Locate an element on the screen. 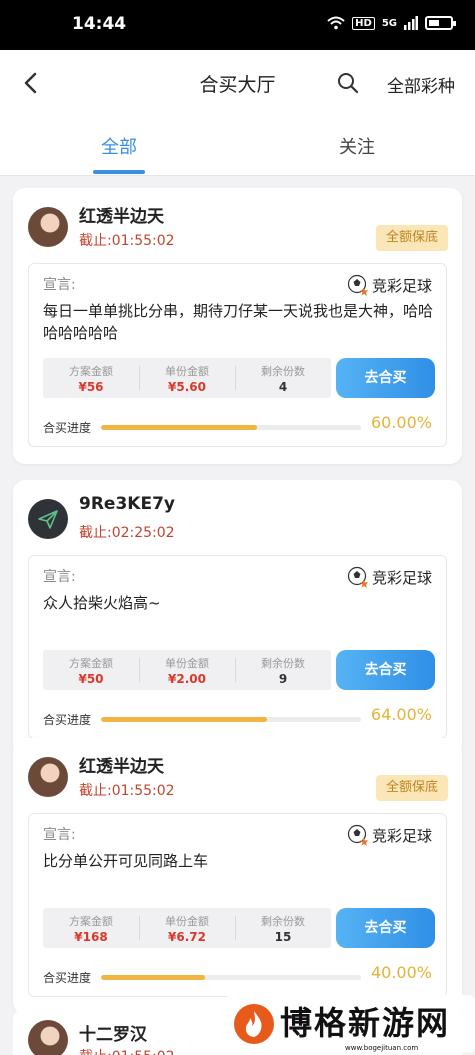  status-bar: 14:44 HD 5G is located at coordinates (237, 25).